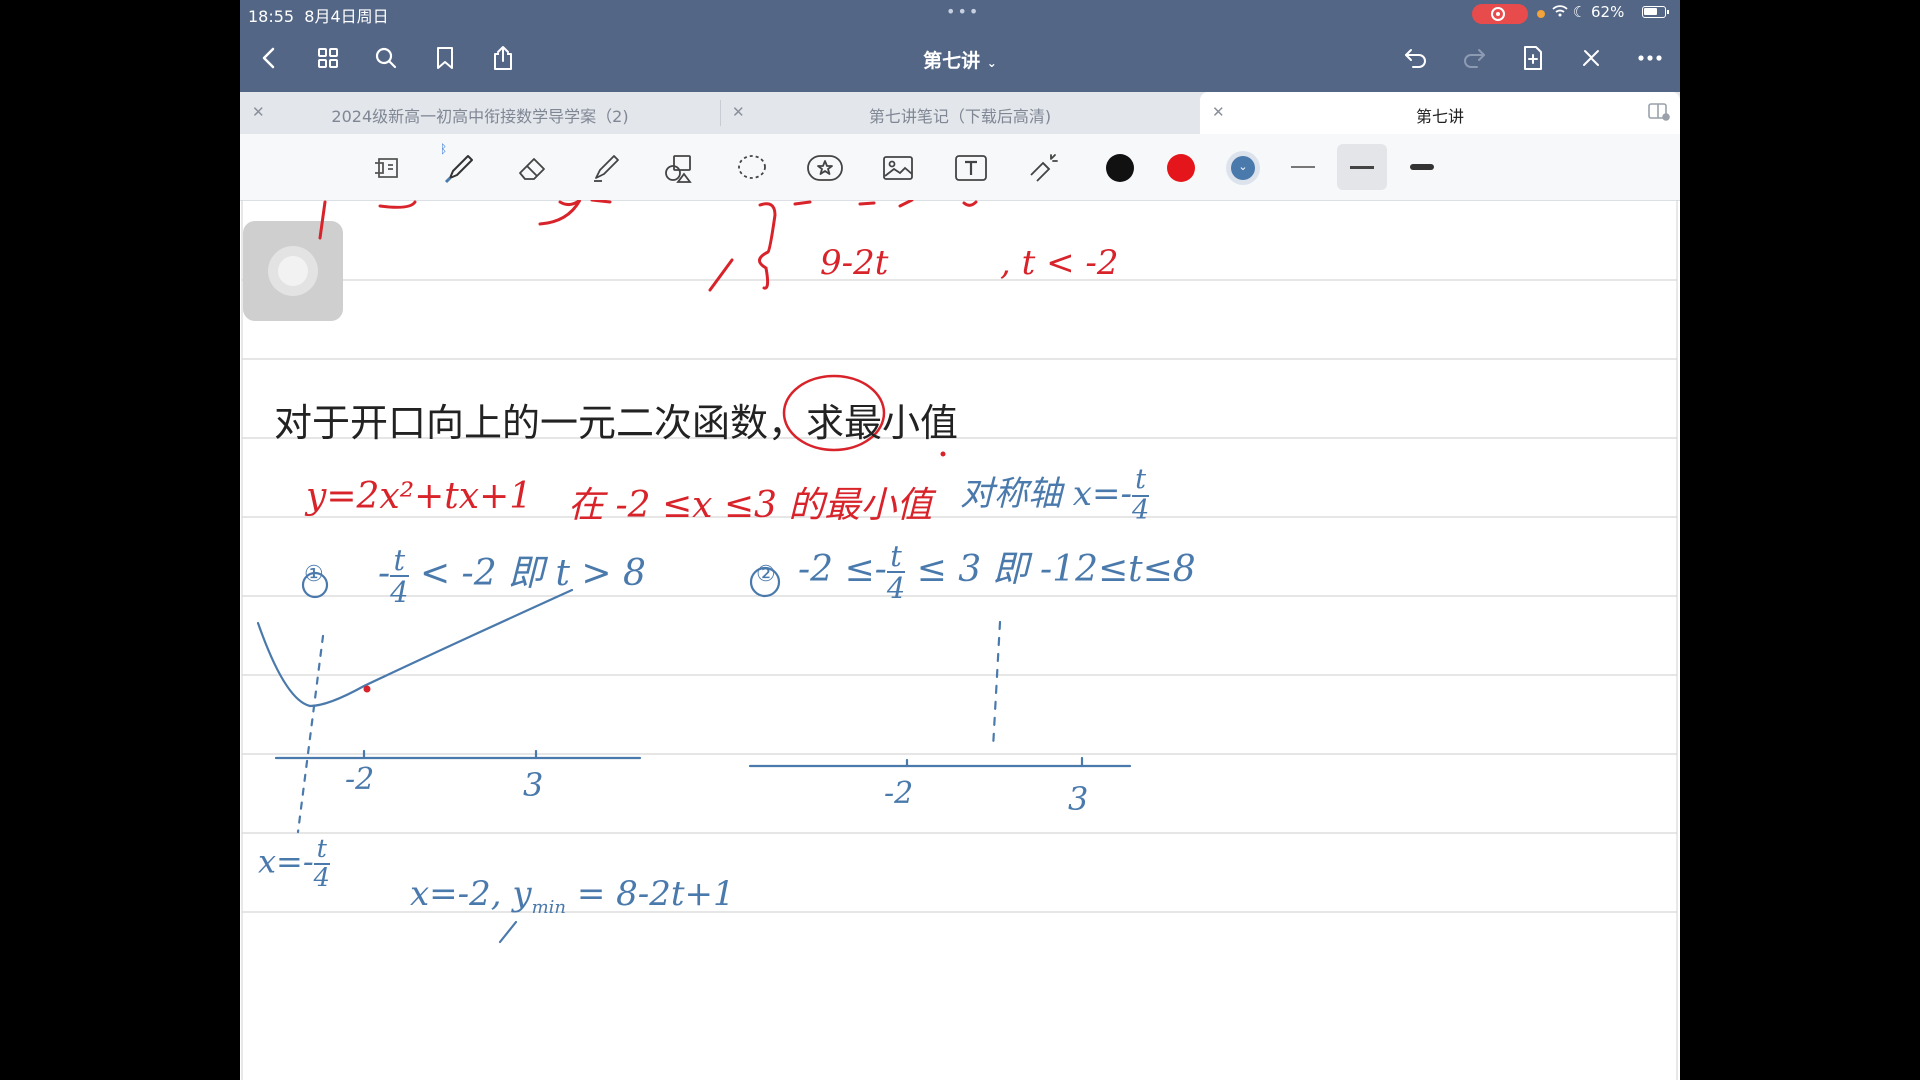  I want to click on tab-3-active: ✕ 第七讲, so click(1440, 113).